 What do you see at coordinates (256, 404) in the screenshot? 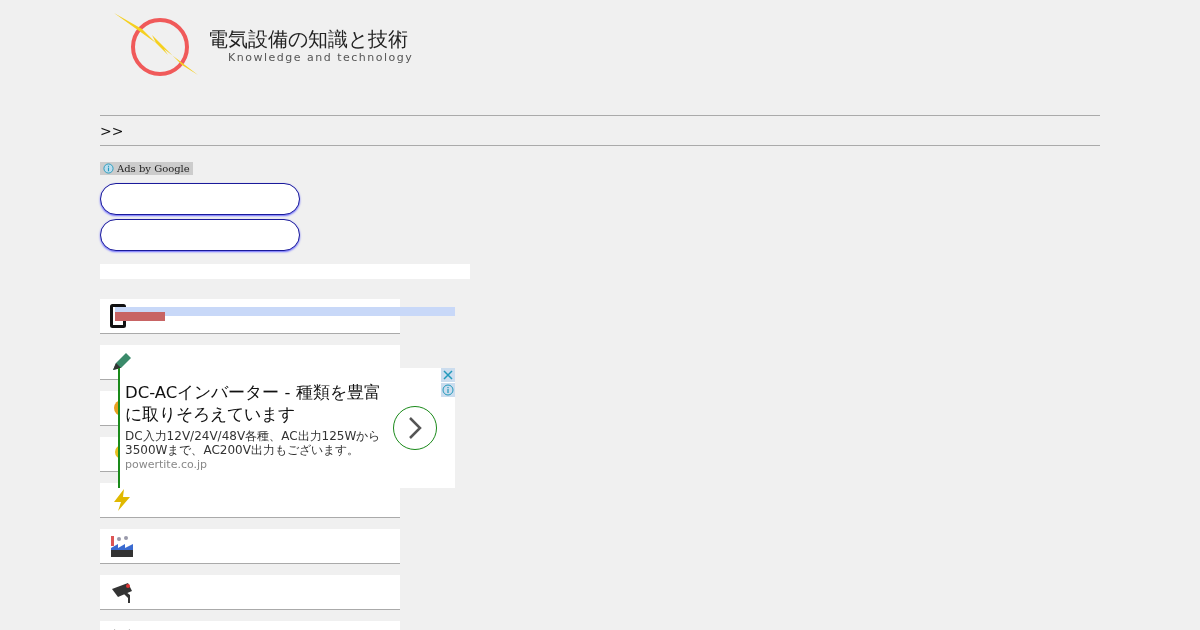
I see `ad-headline: DC-ACインバーター - 種類を豊富に取りそろえています` at bounding box center [256, 404].